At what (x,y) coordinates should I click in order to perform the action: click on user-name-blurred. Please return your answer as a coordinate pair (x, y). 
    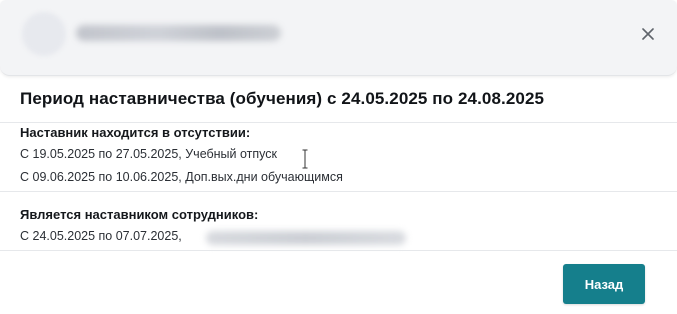
    Looking at the image, I should click on (178, 33).